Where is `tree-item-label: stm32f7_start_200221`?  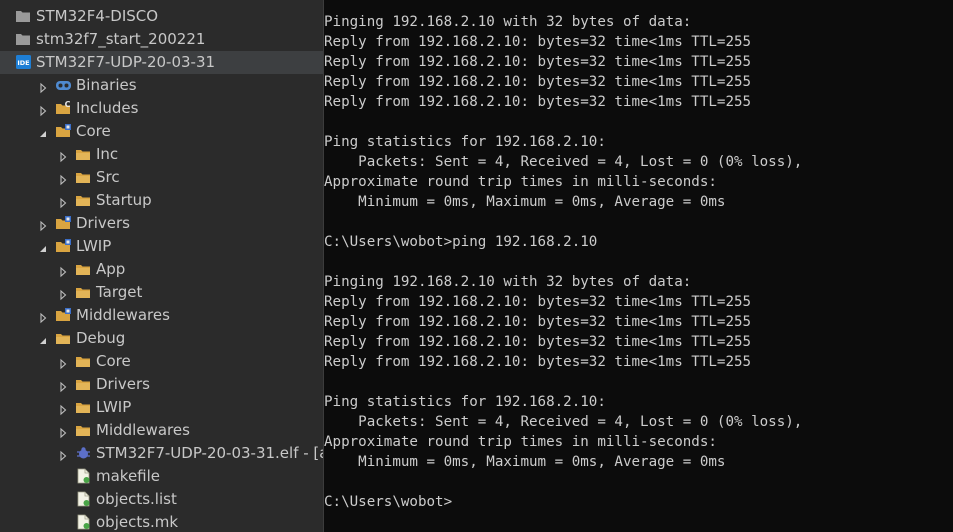 tree-item-label: stm32f7_start_200221 is located at coordinates (121, 39).